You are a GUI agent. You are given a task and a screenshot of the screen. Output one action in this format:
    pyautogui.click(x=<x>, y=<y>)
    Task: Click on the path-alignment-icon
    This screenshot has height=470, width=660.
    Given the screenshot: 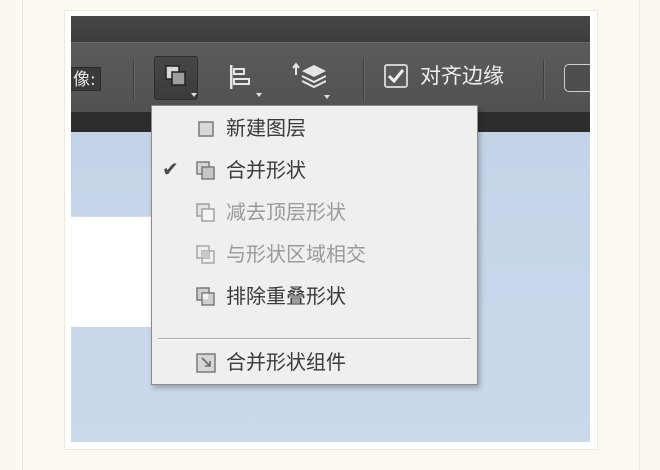 What is the action you would take?
    pyautogui.click(x=240, y=77)
    